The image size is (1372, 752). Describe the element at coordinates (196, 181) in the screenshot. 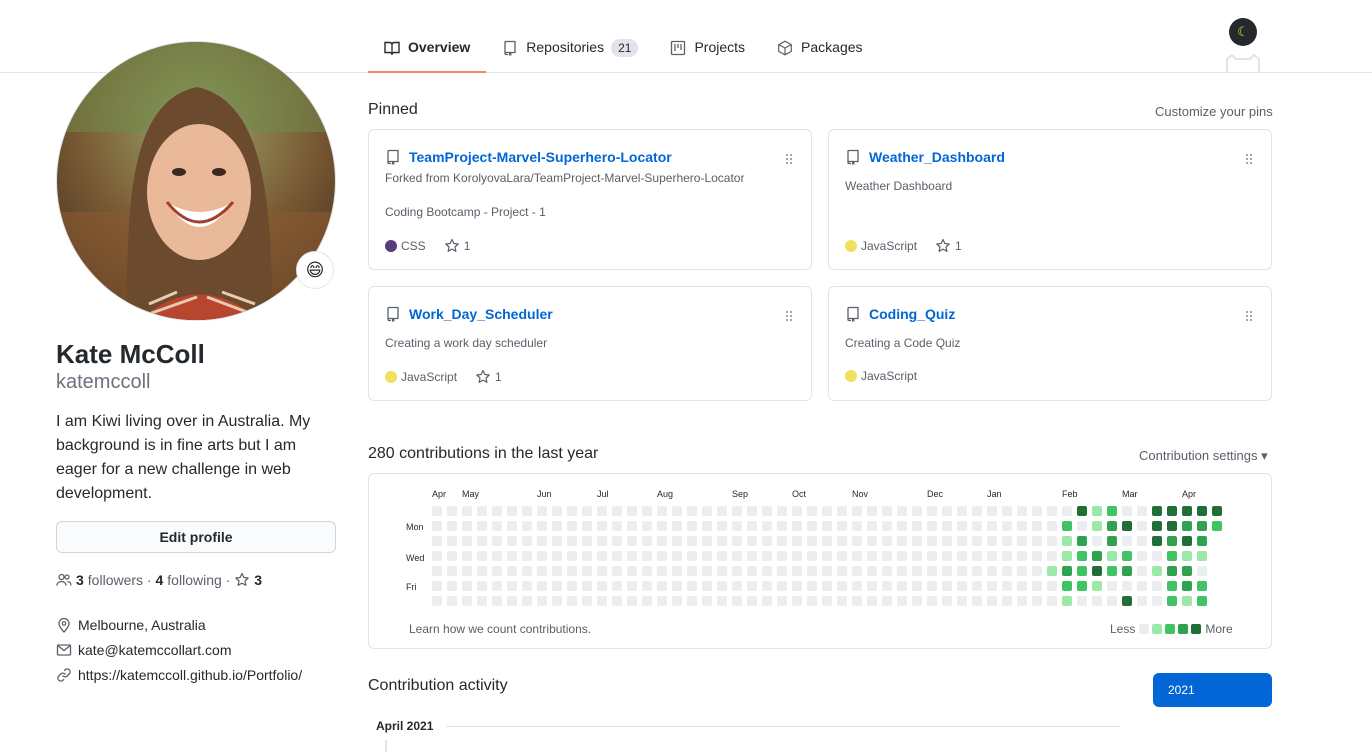

I see `avatar` at that location.